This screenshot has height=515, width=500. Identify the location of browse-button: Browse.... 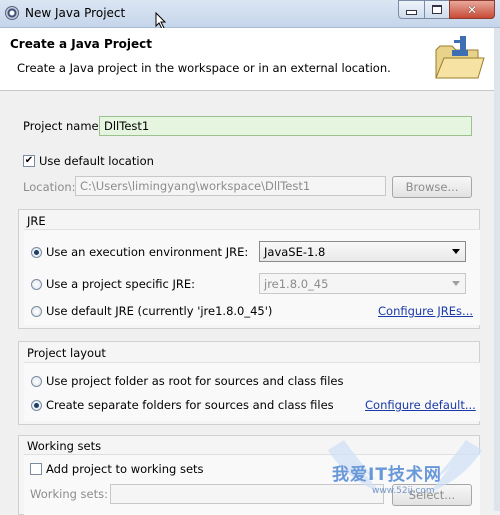
(432, 187).